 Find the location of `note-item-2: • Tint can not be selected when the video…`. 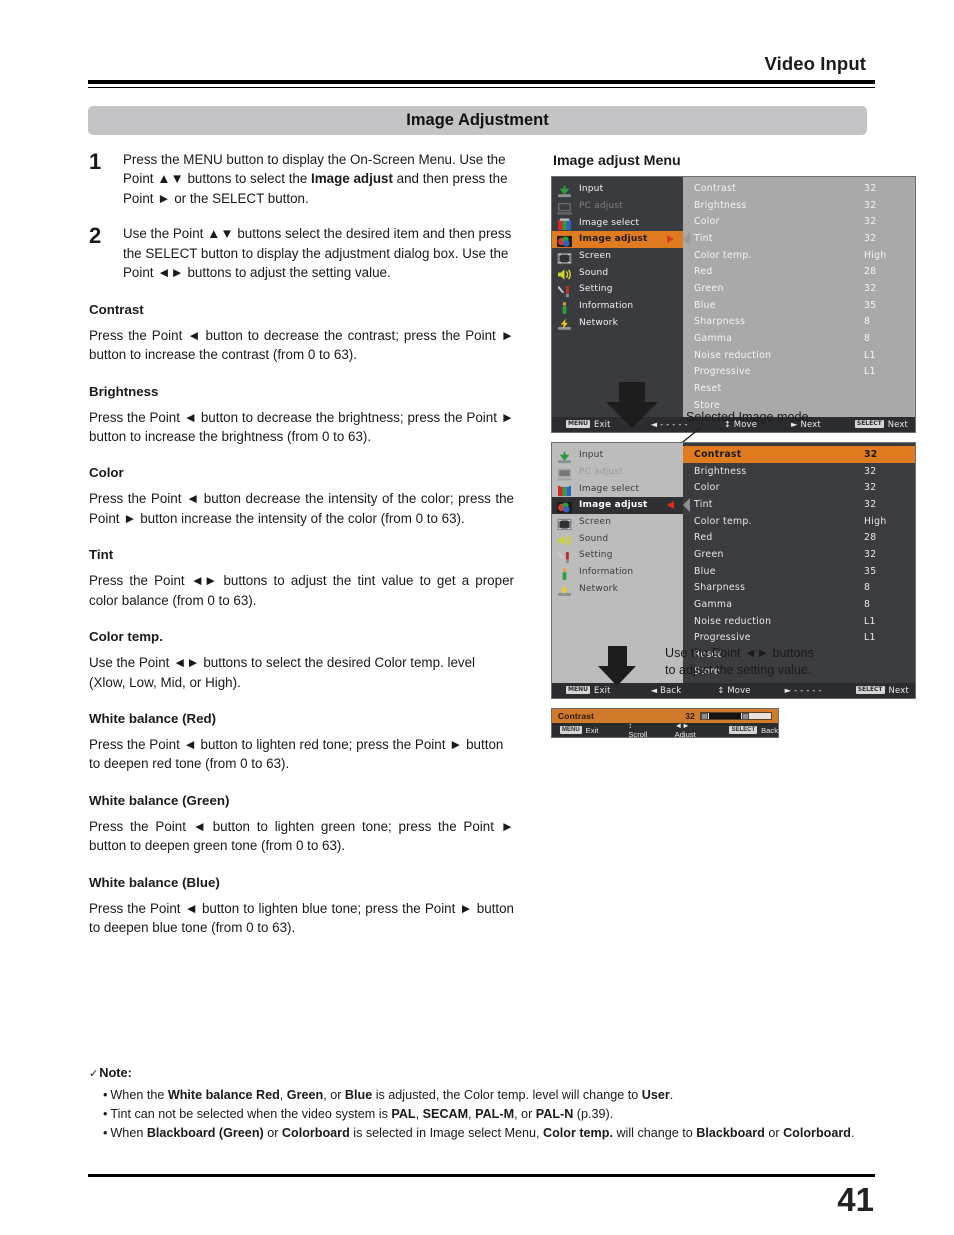

note-item-2: • Tint can not be selected when the video… is located at coordinates (491, 1114).